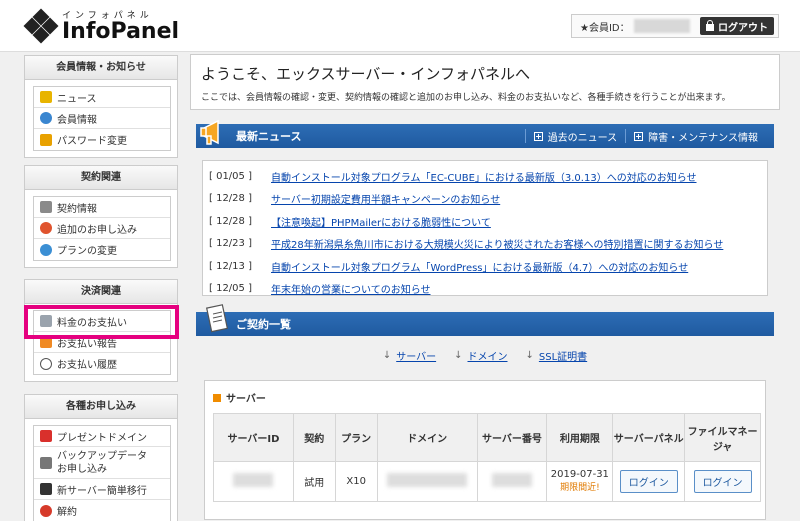 The image size is (800, 521). Describe the element at coordinates (409, 355) in the screenshot. I see `anchor-server: ↓ サーバー` at that location.